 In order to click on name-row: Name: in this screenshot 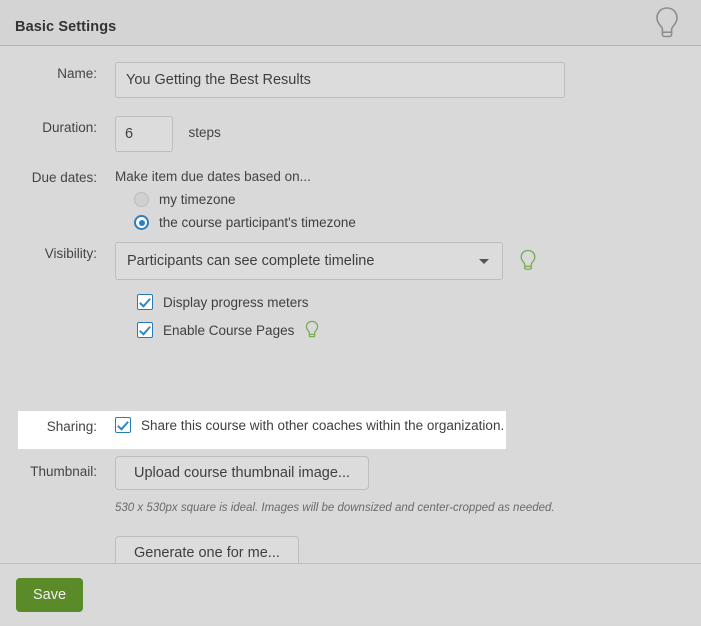, I will do `click(350, 80)`.